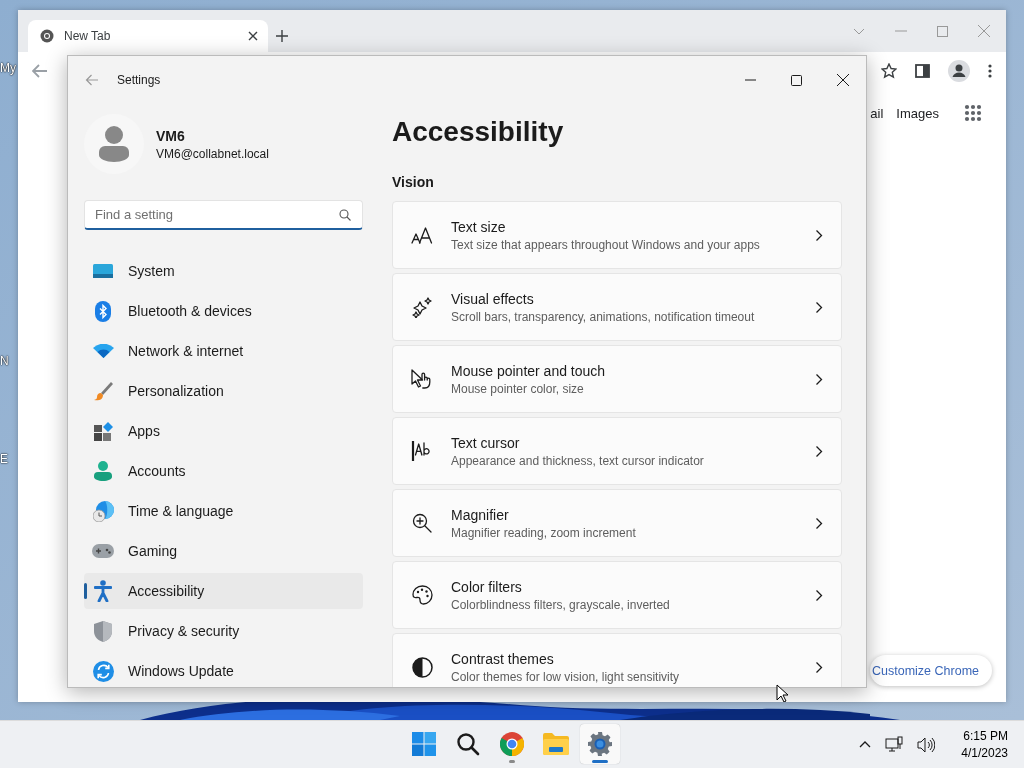 Image resolution: width=1024 pixels, height=768 pixels. What do you see at coordinates (223, 311) in the screenshot?
I see `nav-item: Bluetooth & devices` at bounding box center [223, 311].